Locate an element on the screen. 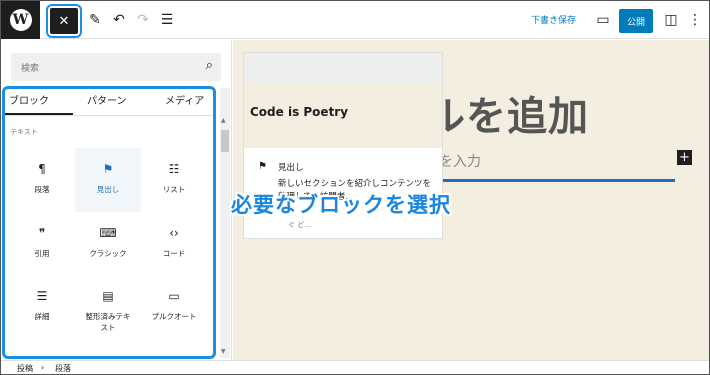 The height and width of the screenshot is (375, 710). publish-button: 公開 is located at coordinates (636, 21).